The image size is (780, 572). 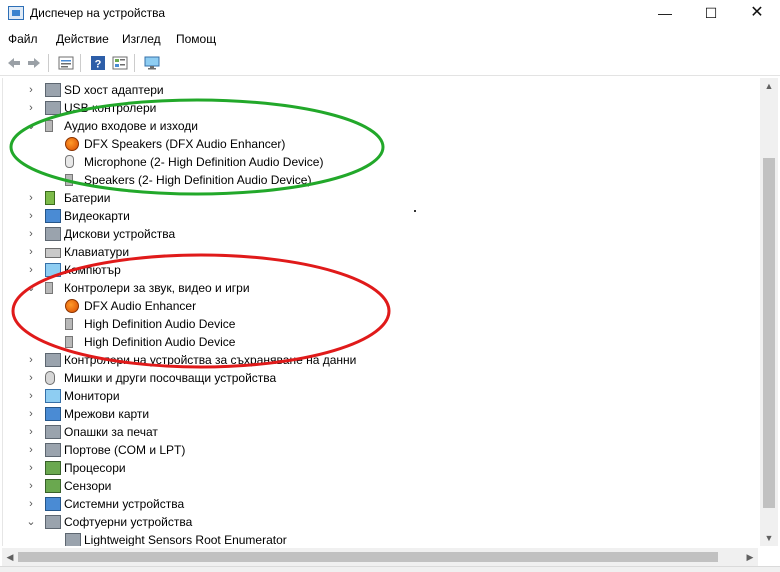 What do you see at coordinates (711, 14) in the screenshot?
I see `maximize-button: ☐` at bounding box center [711, 14].